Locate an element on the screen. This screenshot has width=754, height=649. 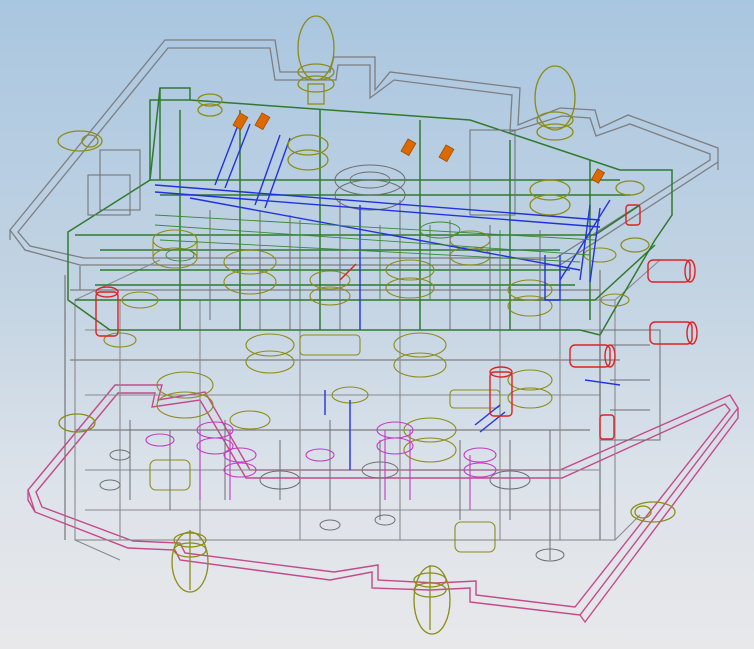
ejector-bolts is located at coordinates (321, 465).